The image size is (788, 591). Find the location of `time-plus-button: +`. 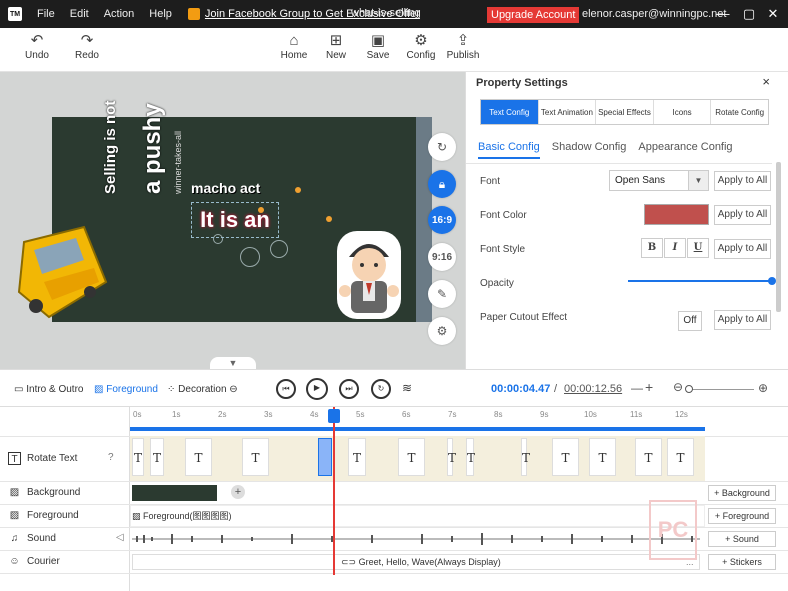

time-plus-button: + is located at coordinates (649, 387).